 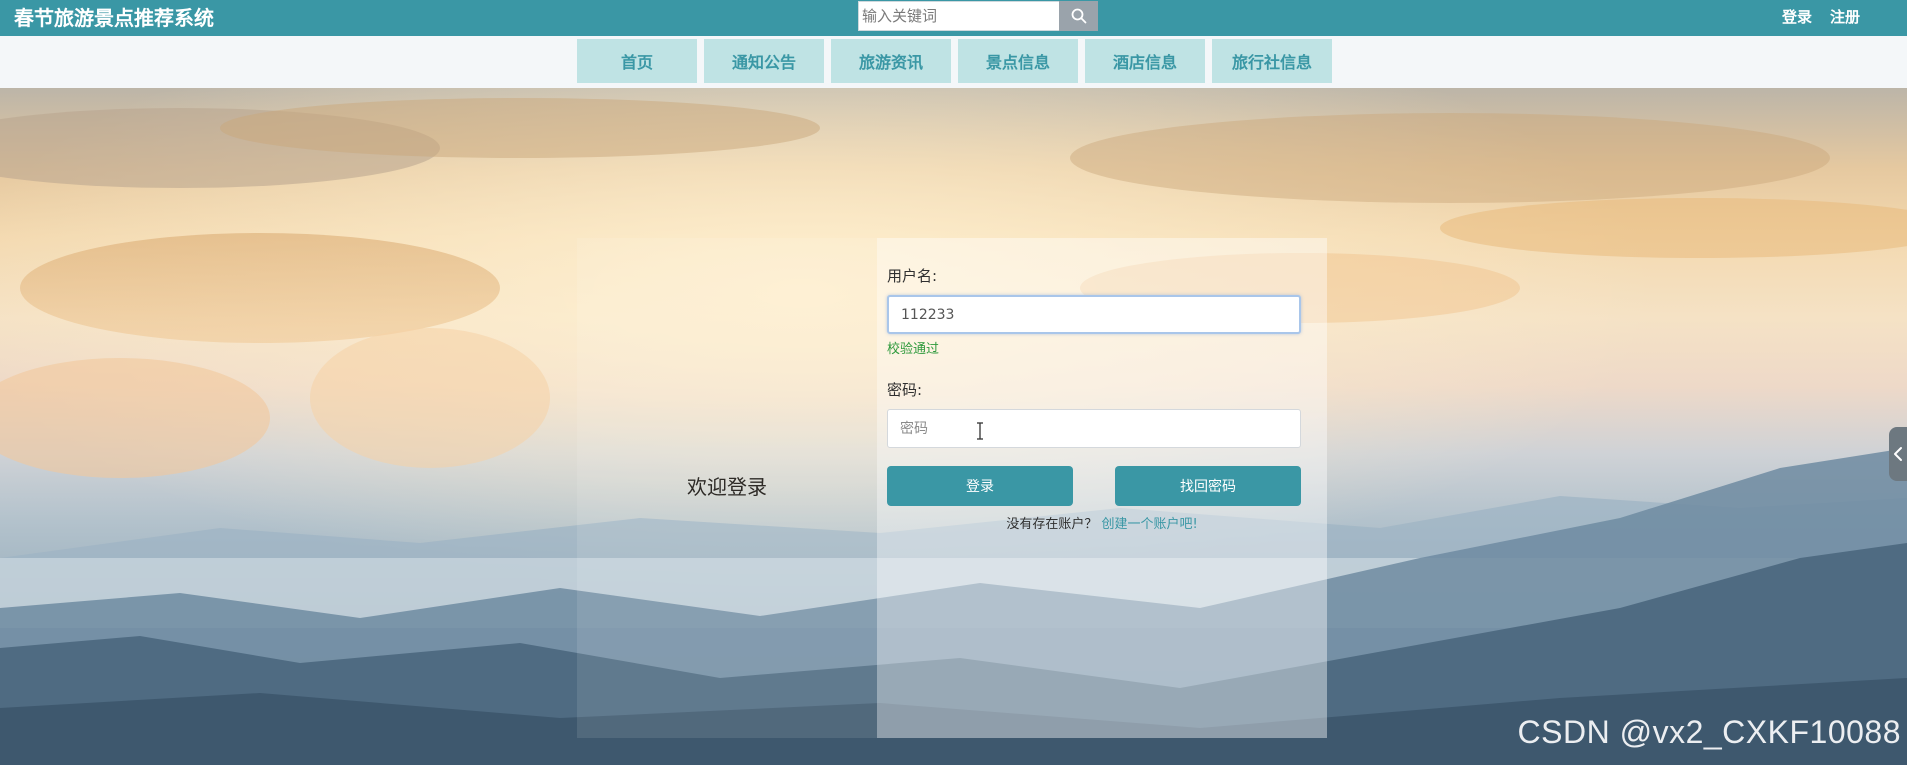 I want to click on nav-item-notices: 通知公告, so click(x=764, y=61).